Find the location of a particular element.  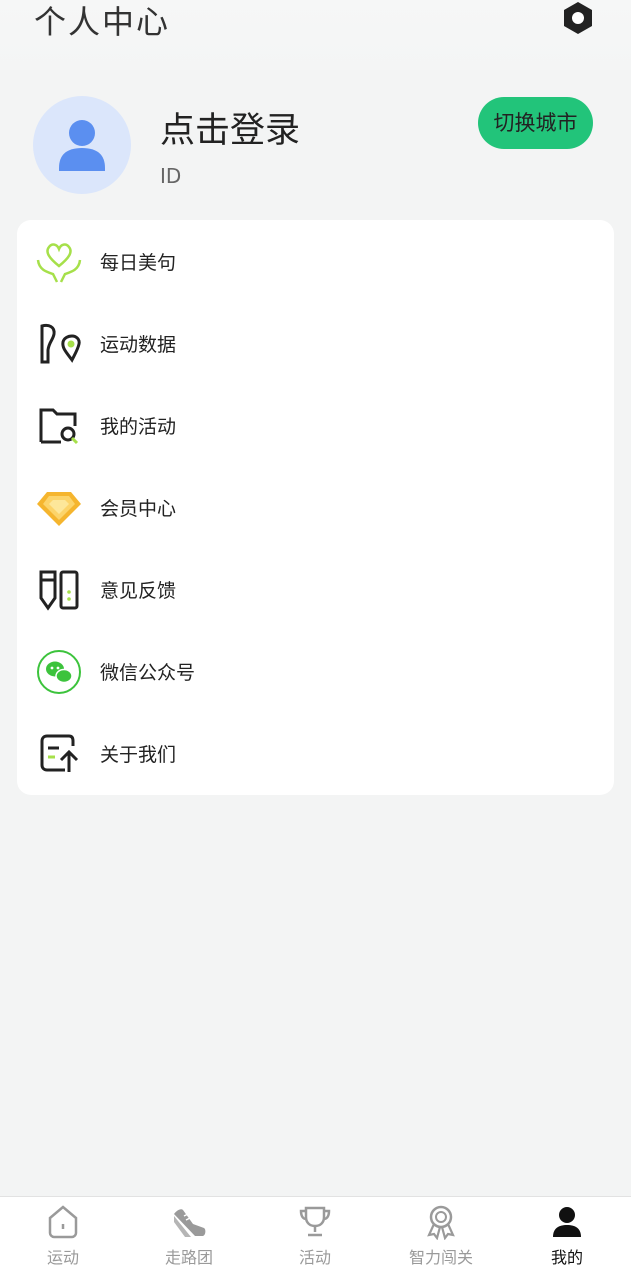

tab-brain-challenge: 智力闯关 is located at coordinates (441, 1239).